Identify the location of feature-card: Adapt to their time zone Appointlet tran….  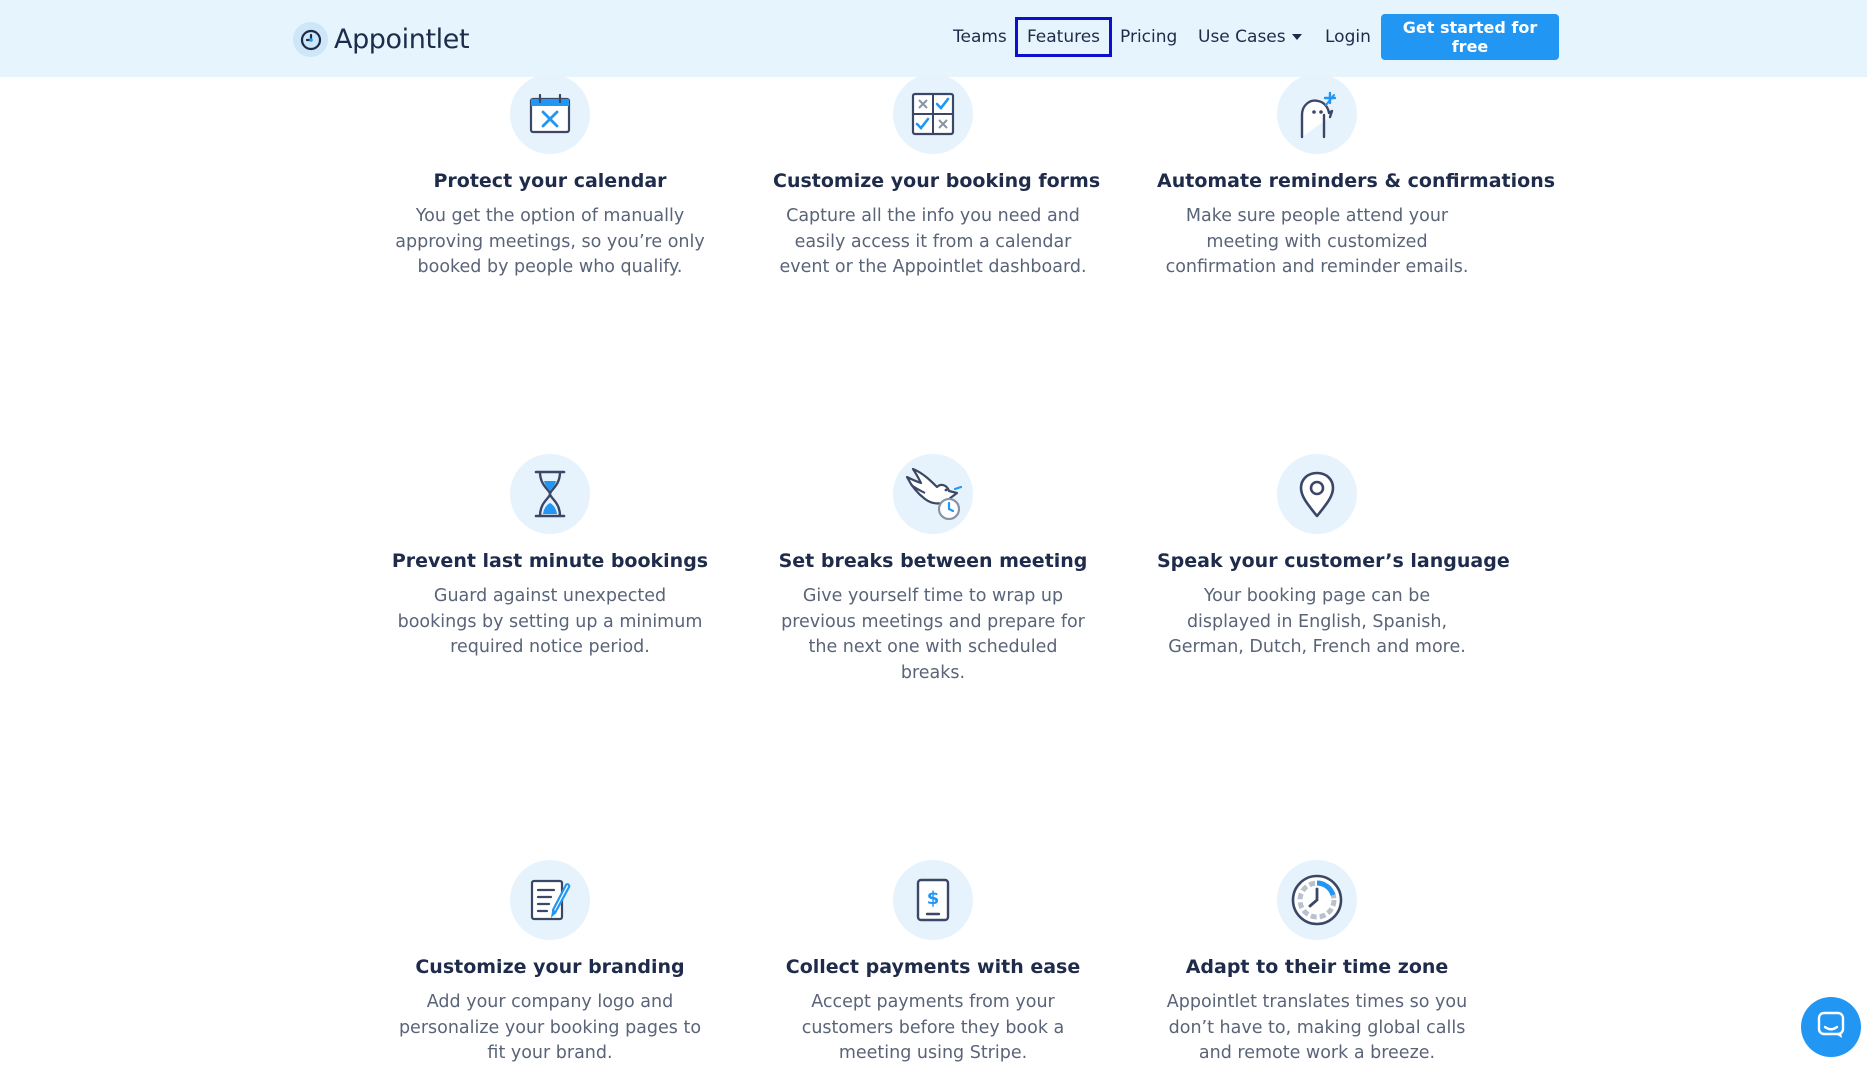
(1317, 963).